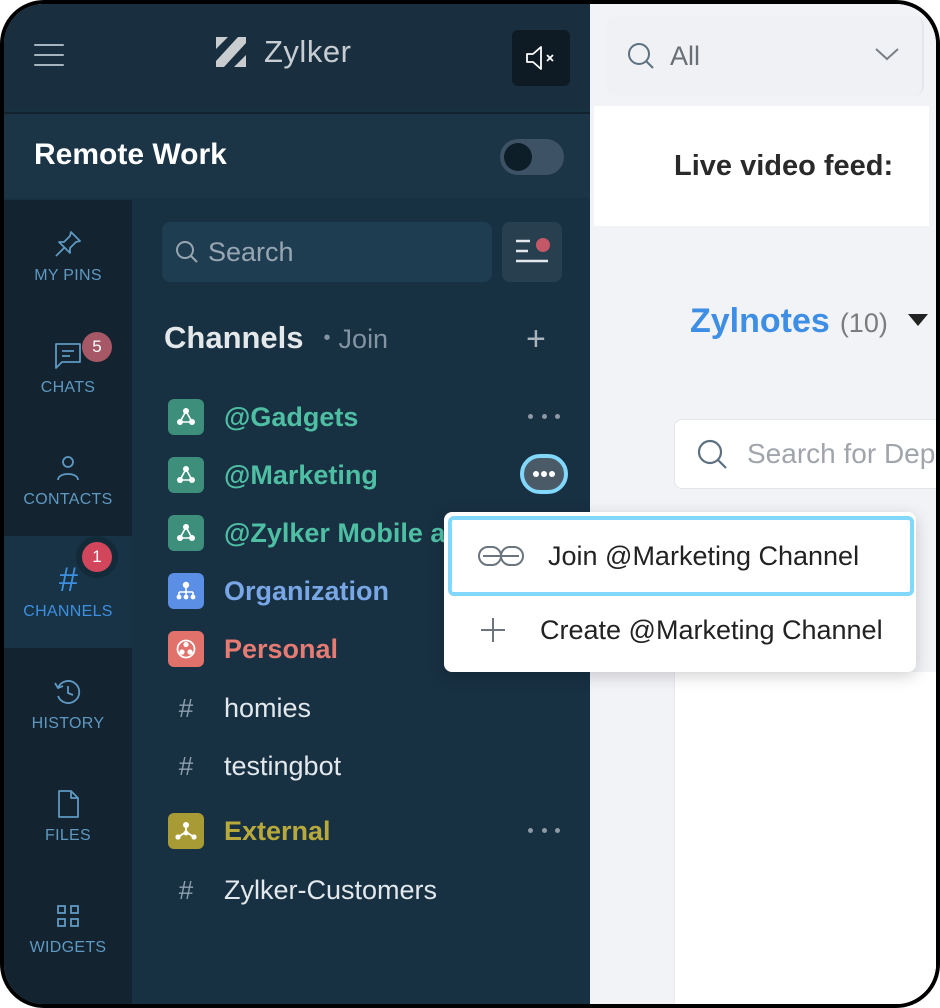 The width and height of the screenshot is (940, 1008). I want to click on rail-label: WIDGETS, so click(68, 947).